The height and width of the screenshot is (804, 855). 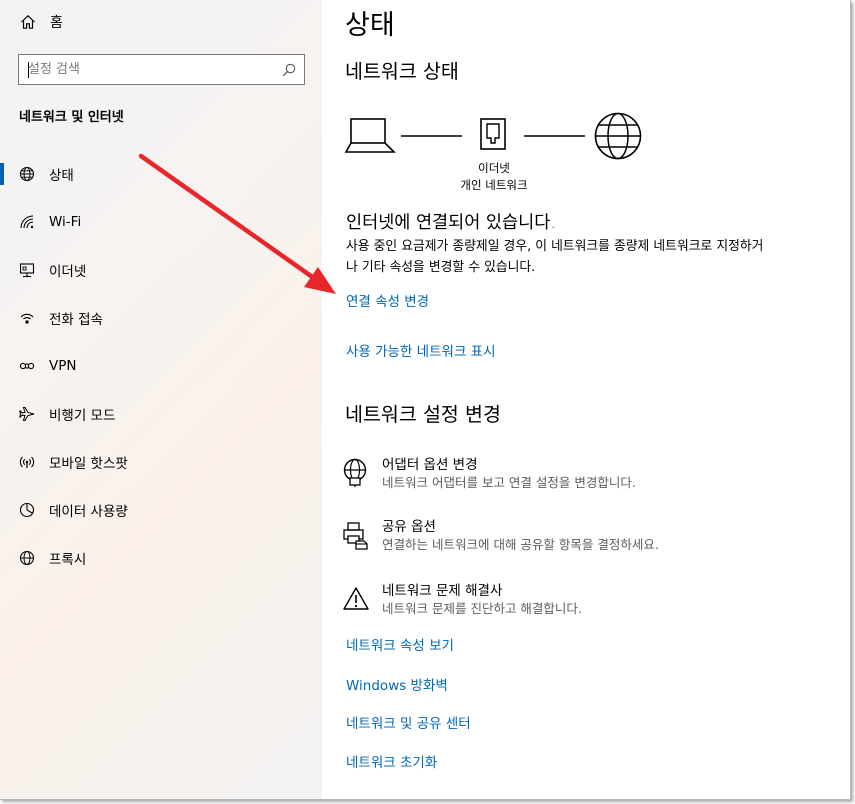 What do you see at coordinates (161, 558) in the screenshot?
I see `sidebar-item-proxy: 프록시` at bounding box center [161, 558].